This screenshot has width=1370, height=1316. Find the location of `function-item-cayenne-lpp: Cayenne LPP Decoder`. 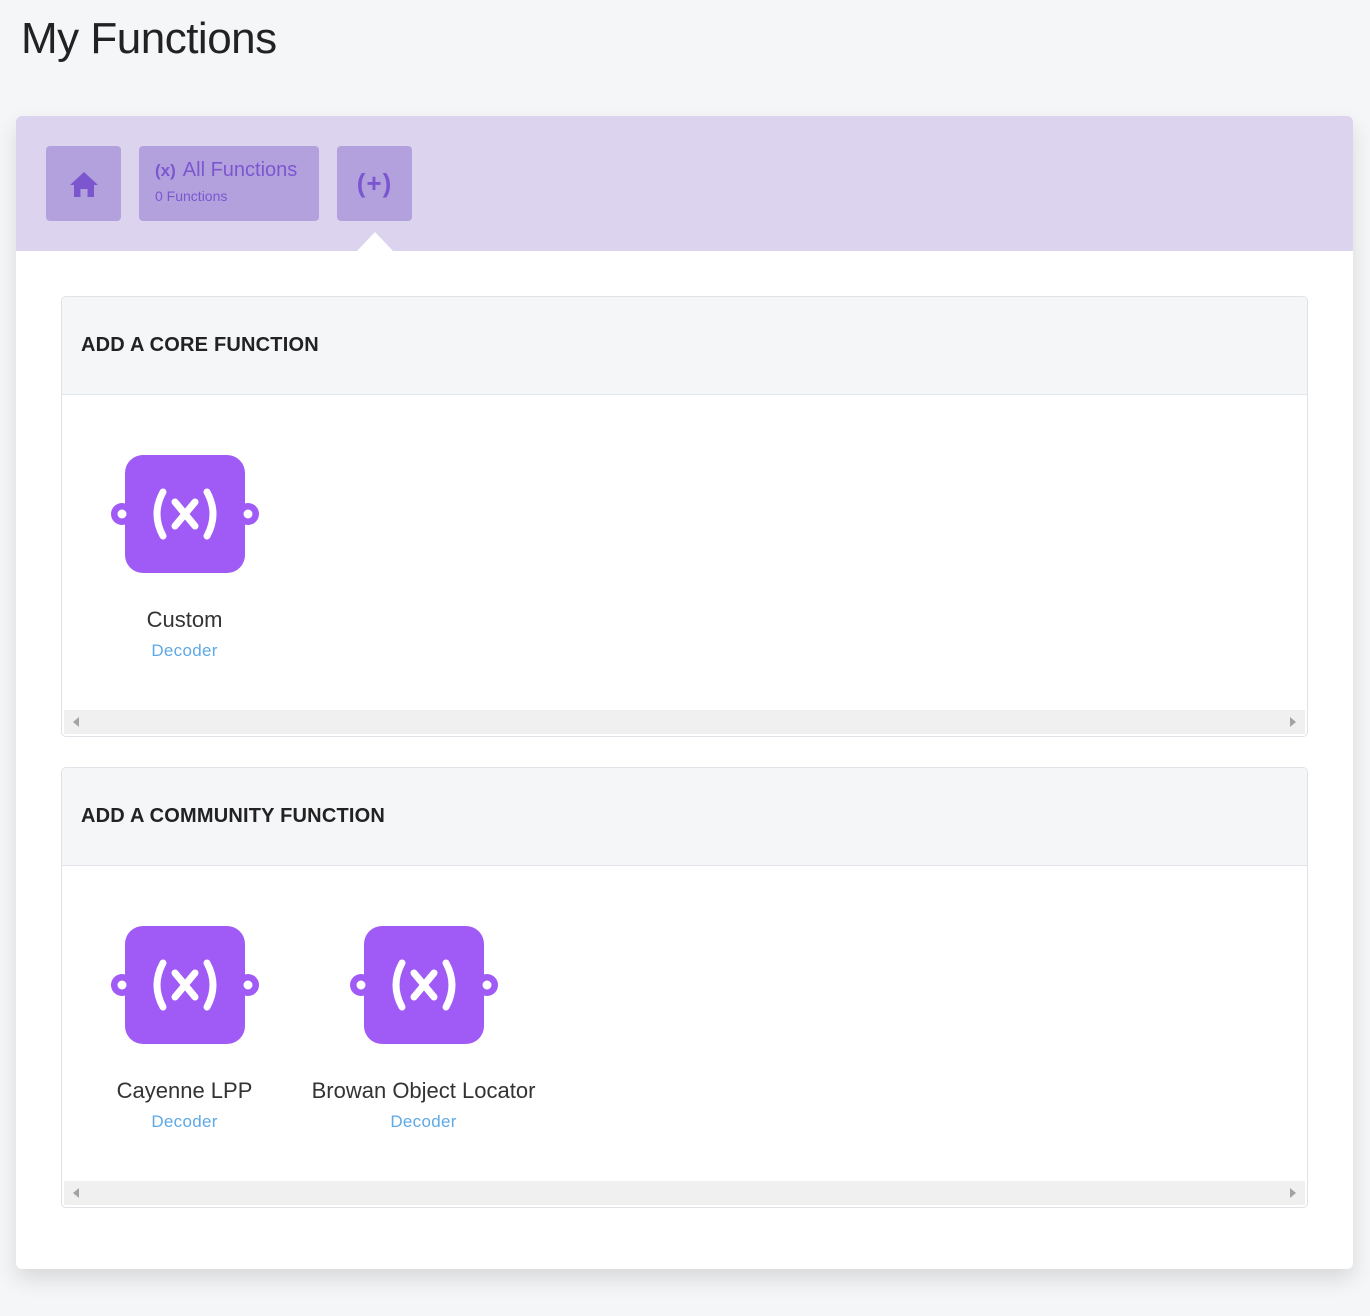

function-item-cayenne-lpp: Cayenne LPP Decoder is located at coordinates (184, 1029).